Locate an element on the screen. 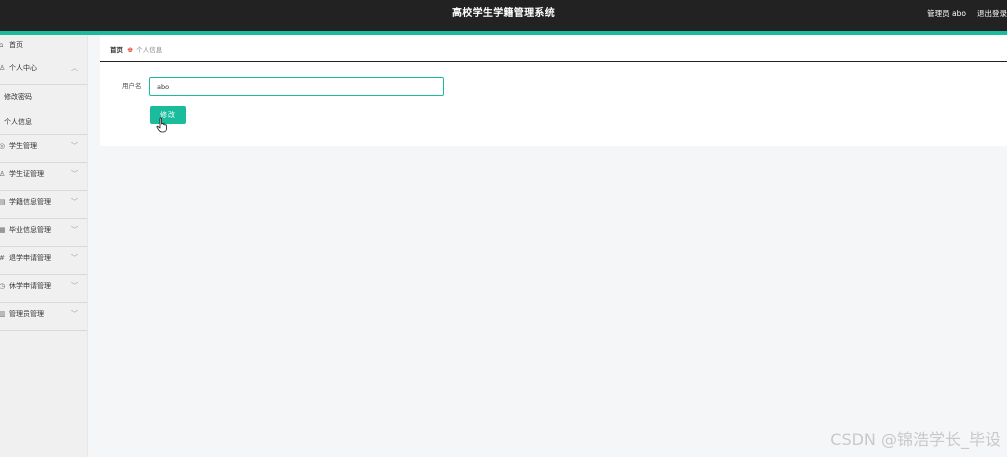 The width and height of the screenshot is (1007, 457). user-icon: ♙ is located at coordinates (3, 68).